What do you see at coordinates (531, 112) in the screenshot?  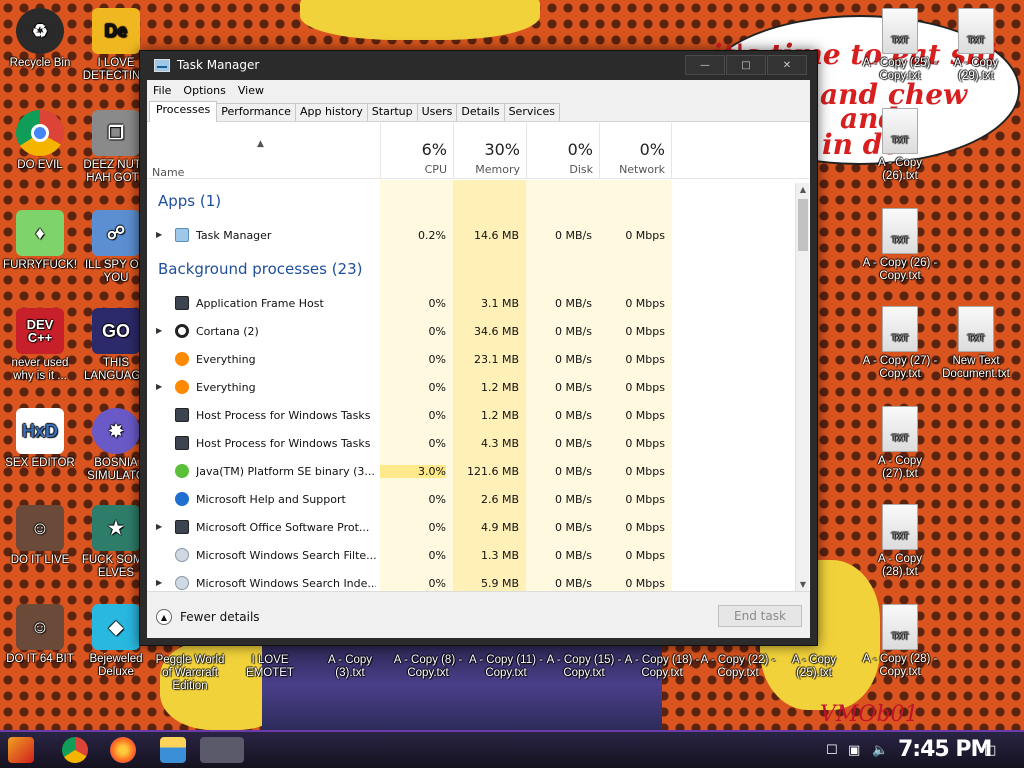 I see `tab-services: Services` at bounding box center [531, 112].